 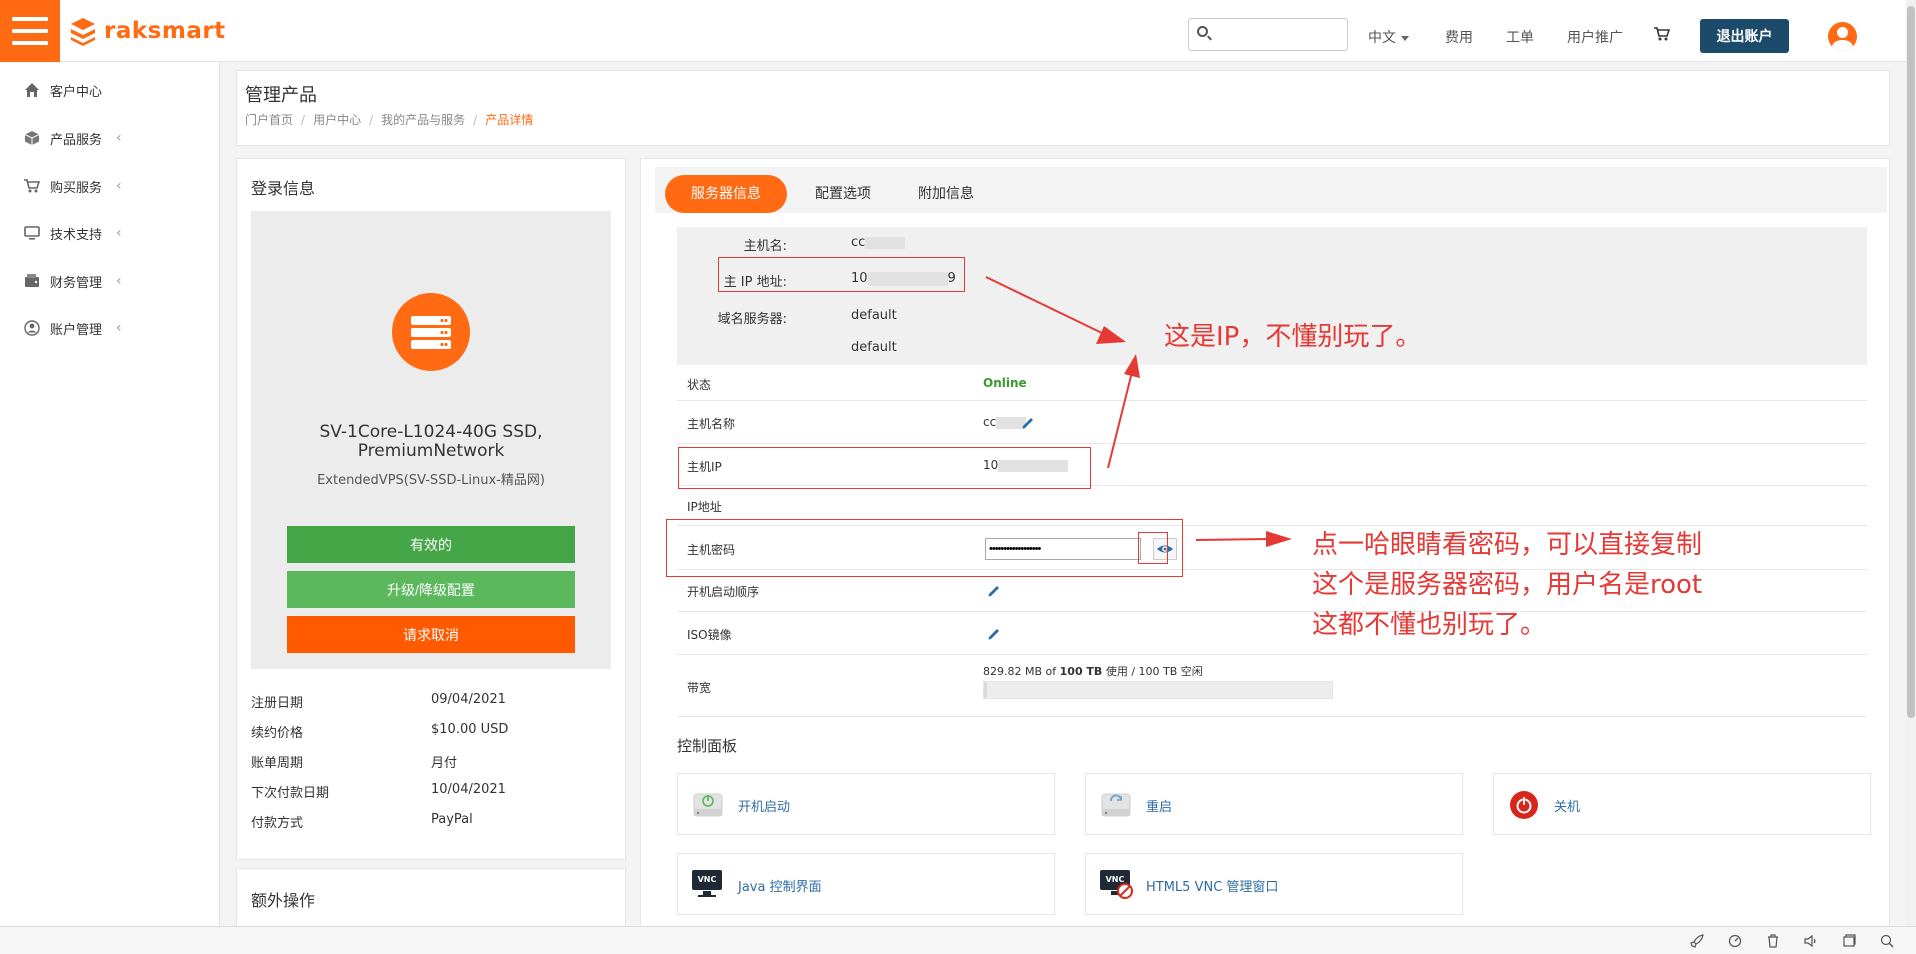 I want to click on shutdown-button: 关机, so click(x=1682, y=804).